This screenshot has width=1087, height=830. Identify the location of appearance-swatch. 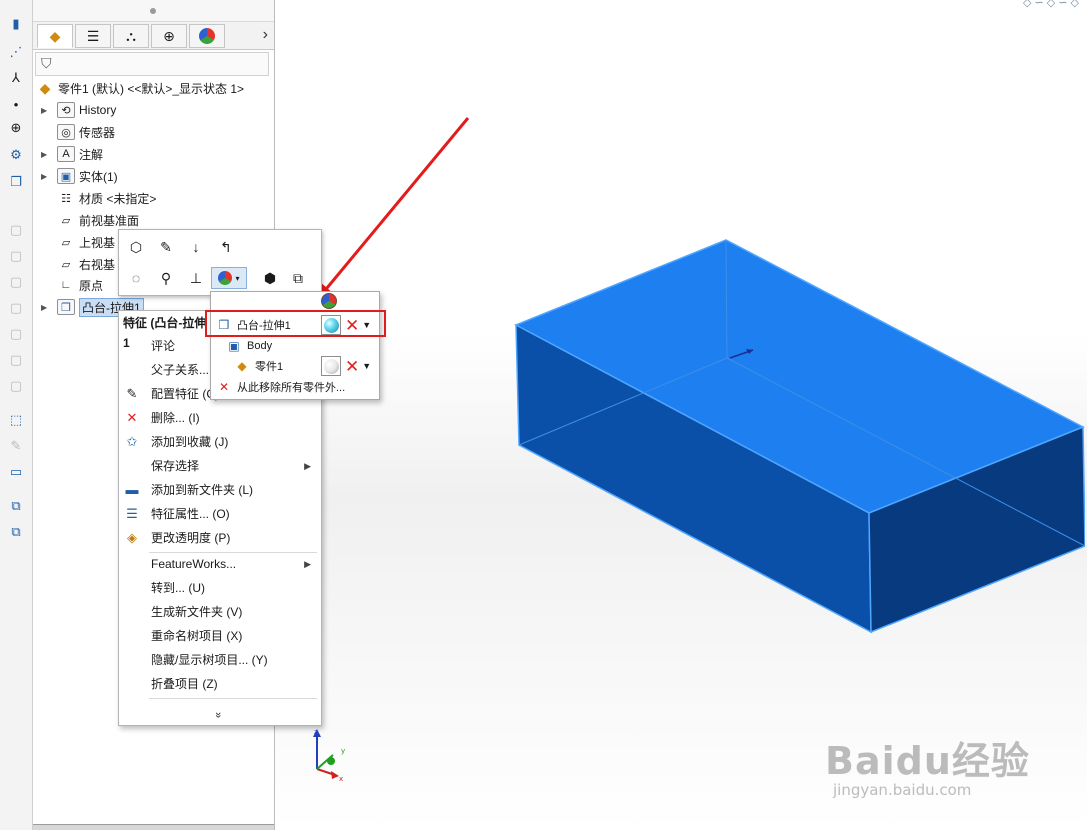
(331, 366).